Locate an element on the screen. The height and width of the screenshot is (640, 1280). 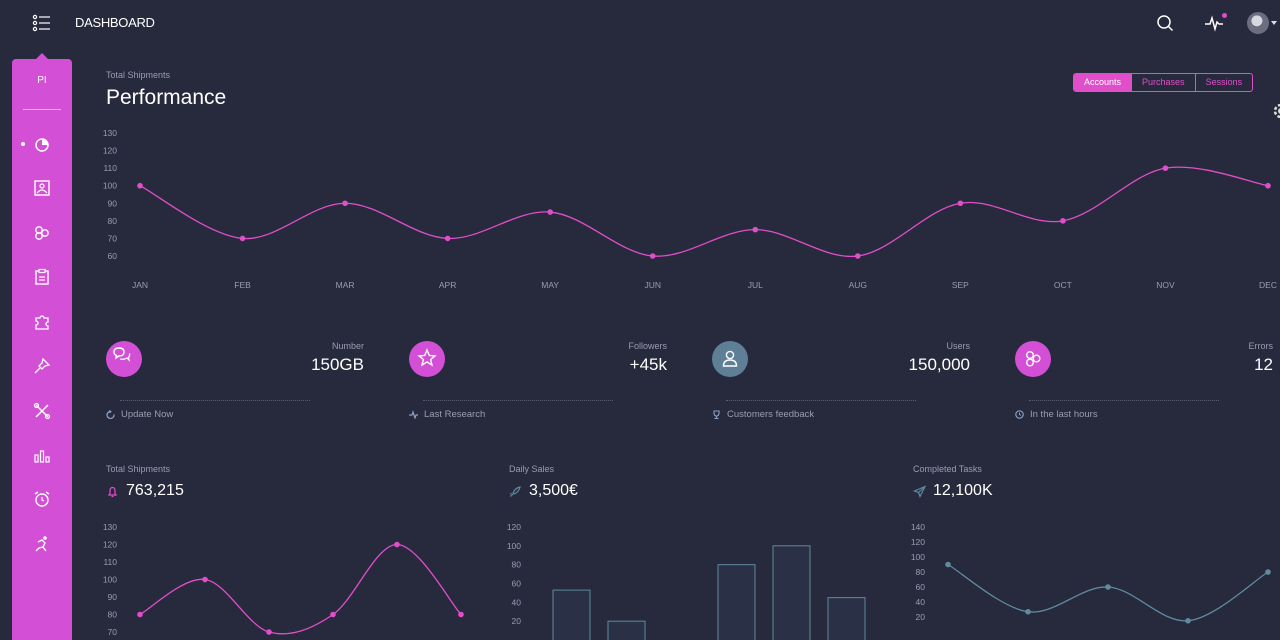
performance-subtitle: Total Shipments is located at coordinates (138, 75).